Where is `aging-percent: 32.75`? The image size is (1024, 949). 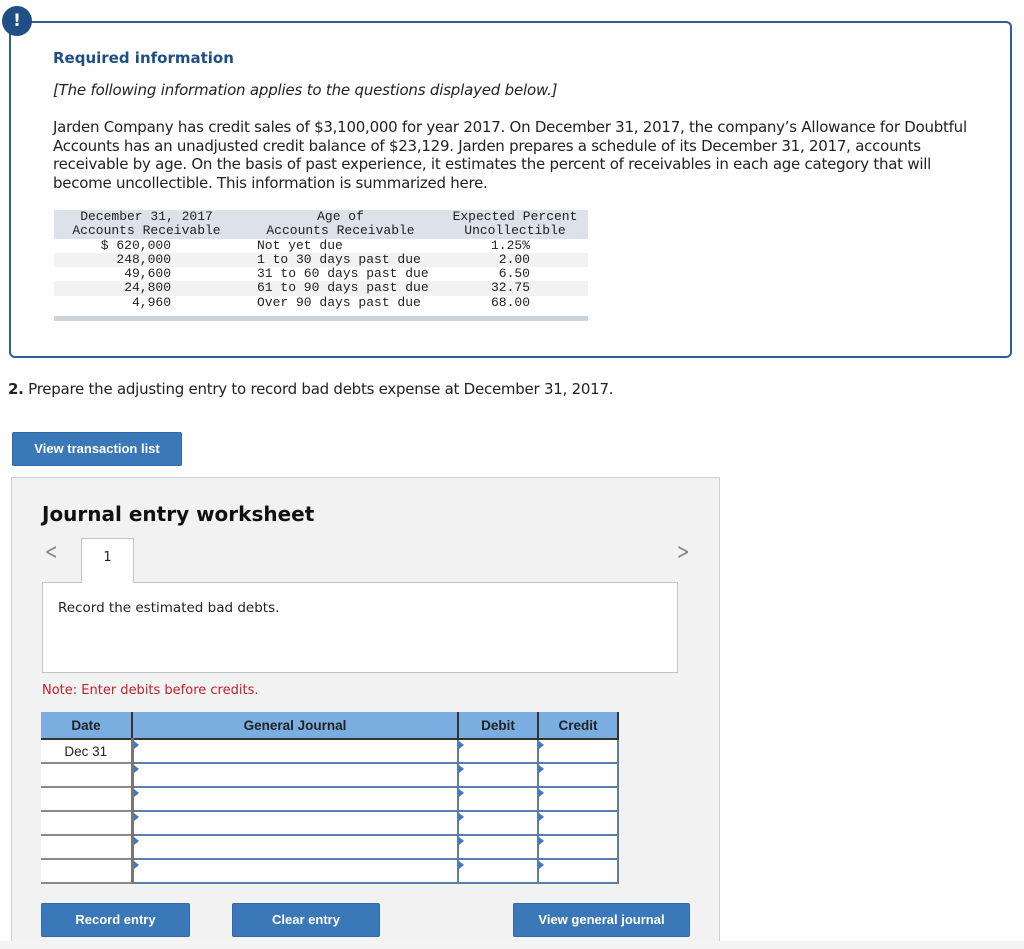 aging-percent: 32.75 is located at coordinates (510, 288).